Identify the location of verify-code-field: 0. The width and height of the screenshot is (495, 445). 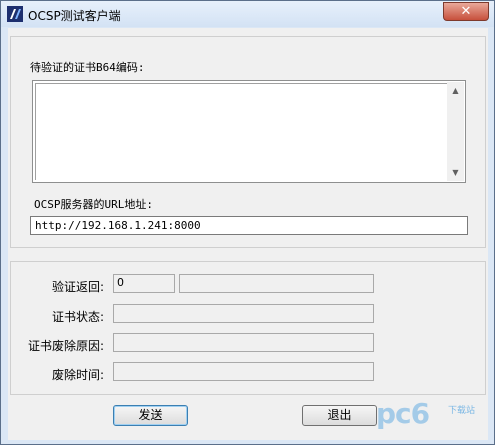
(144, 283).